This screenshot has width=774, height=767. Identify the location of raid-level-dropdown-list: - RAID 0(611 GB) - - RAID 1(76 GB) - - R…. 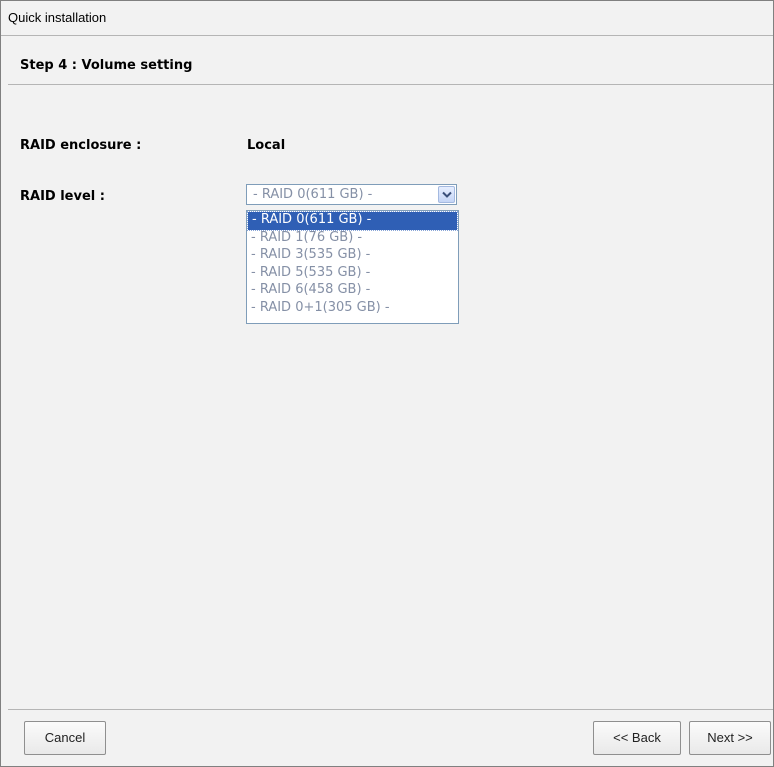
(352, 267).